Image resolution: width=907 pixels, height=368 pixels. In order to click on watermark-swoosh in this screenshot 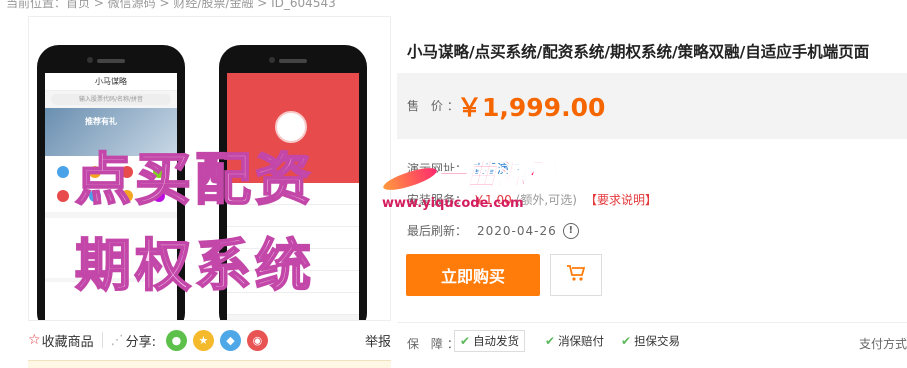, I will do `click(410, 179)`.